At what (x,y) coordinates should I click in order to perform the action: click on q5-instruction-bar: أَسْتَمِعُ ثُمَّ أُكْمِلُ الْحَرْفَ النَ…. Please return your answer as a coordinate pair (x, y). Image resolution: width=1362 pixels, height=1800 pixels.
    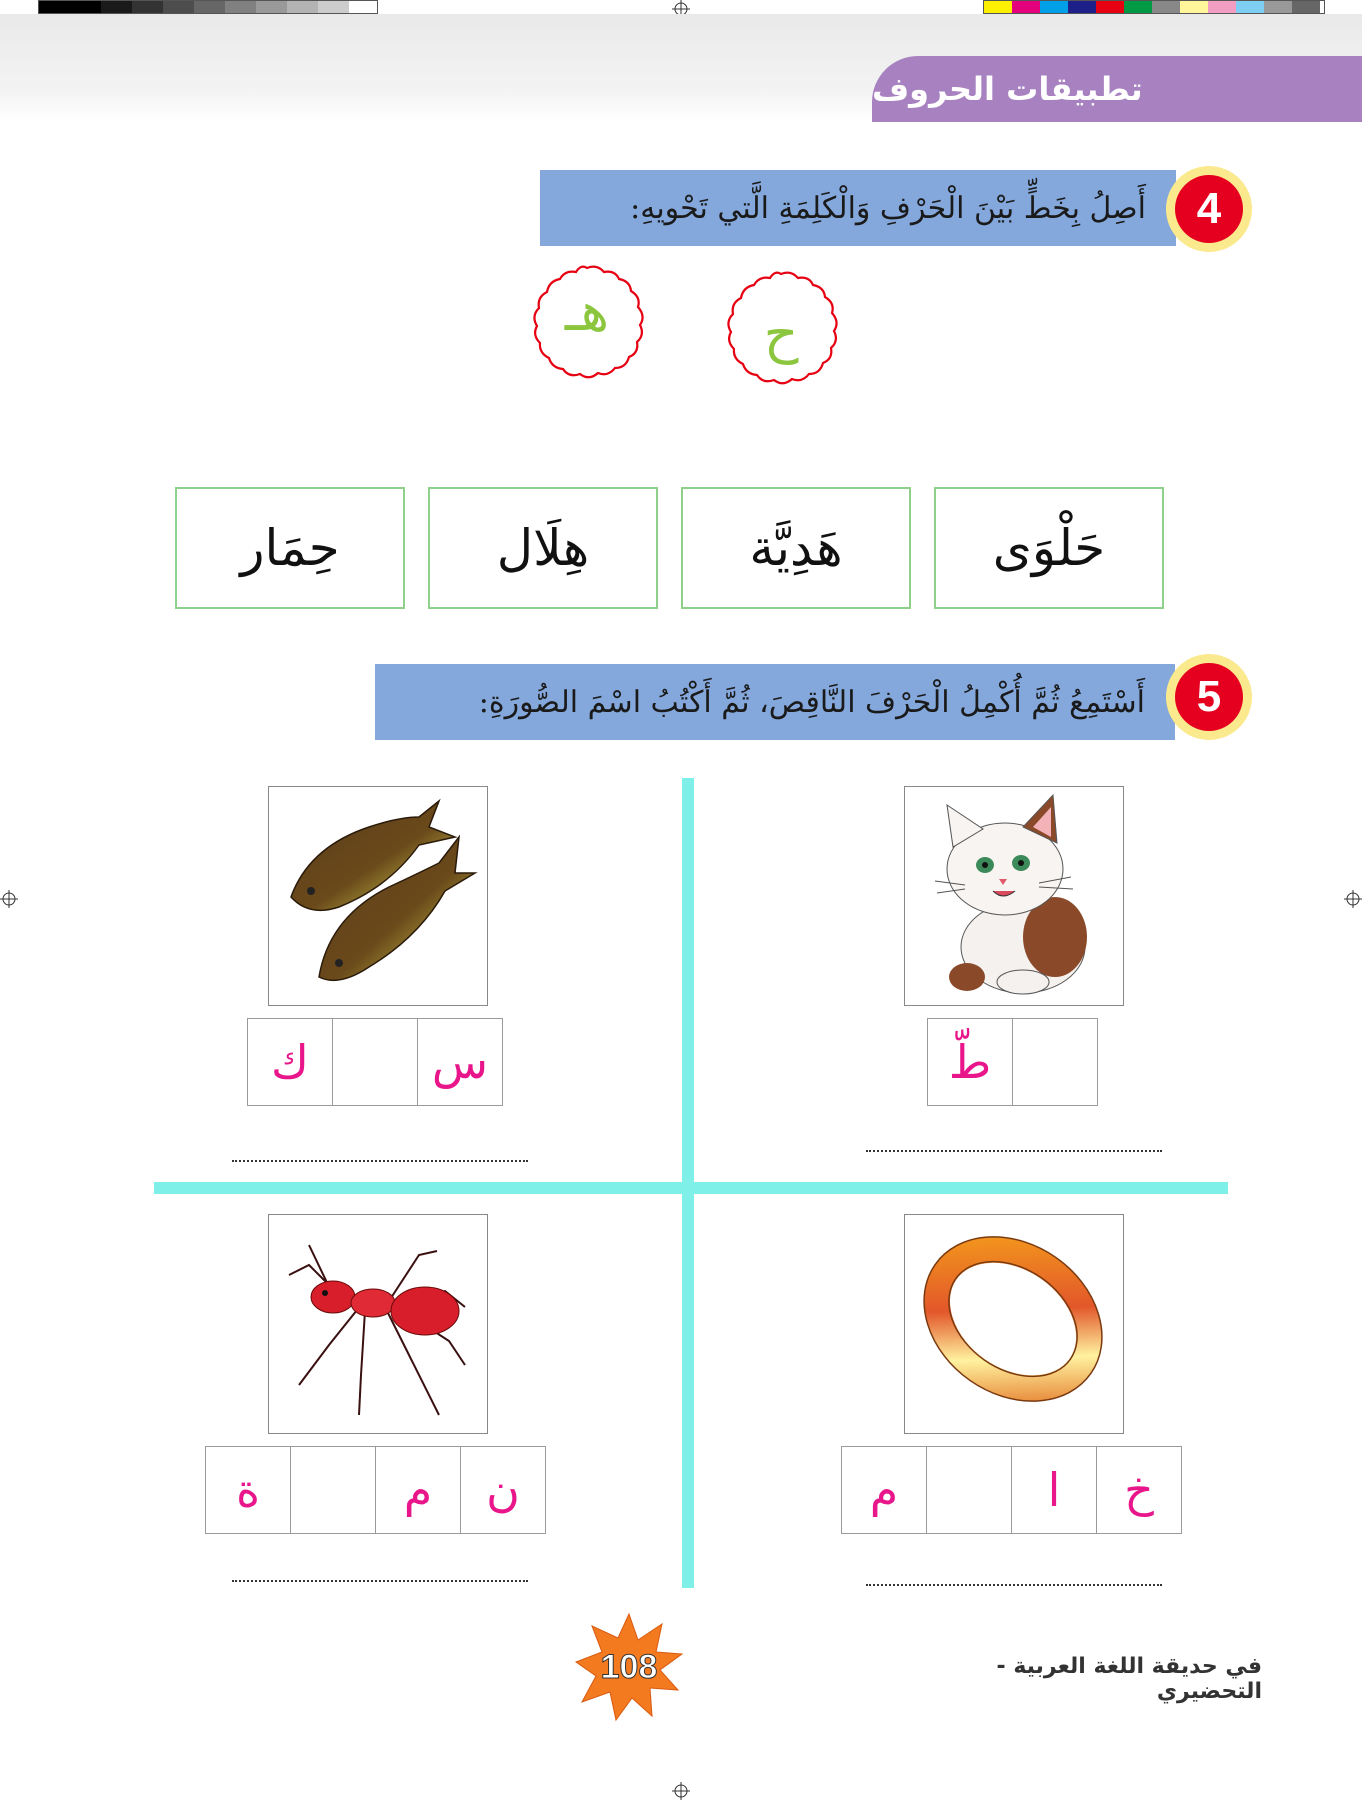
    Looking at the image, I should click on (775, 702).